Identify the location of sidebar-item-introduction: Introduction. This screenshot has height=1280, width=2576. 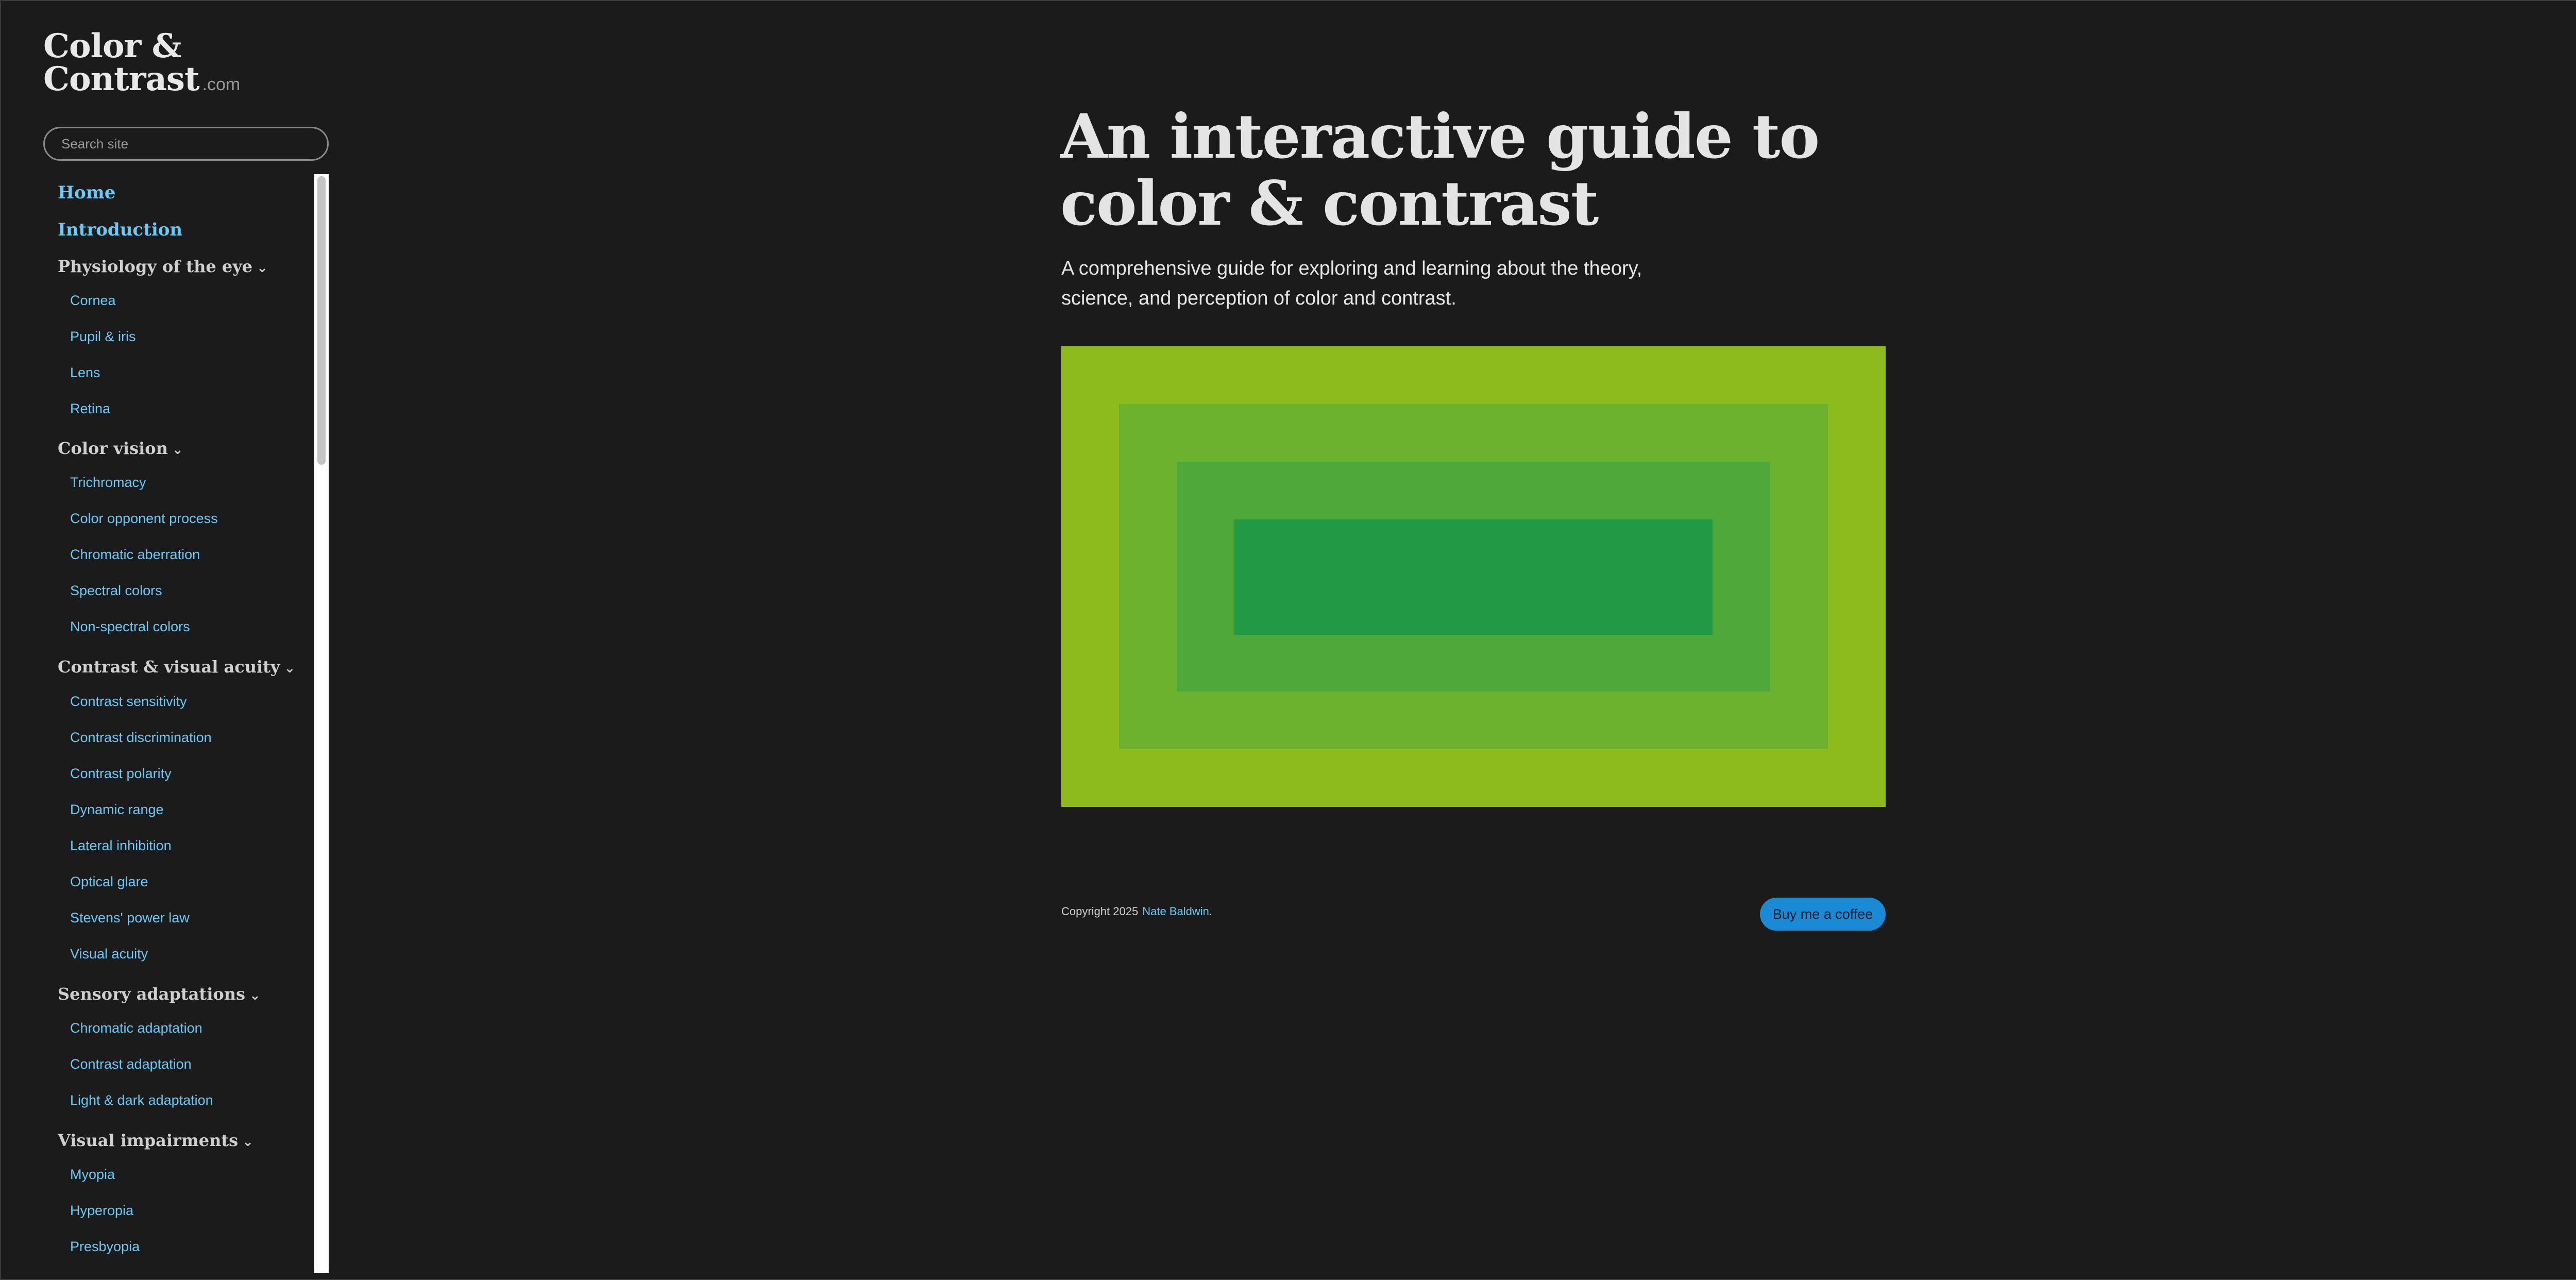
(120, 230).